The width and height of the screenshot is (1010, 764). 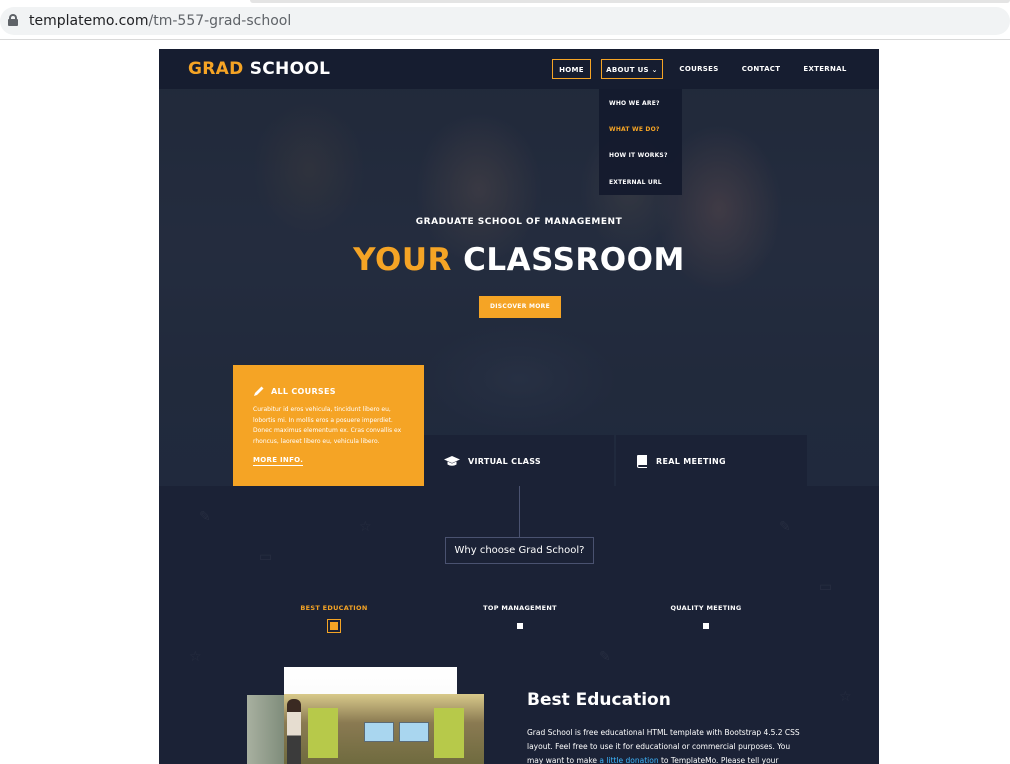 What do you see at coordinates (634, 103) in the screenshot?
I see `dropdown-item-who-we-are: WHO WE ARE?` at bounding box center [634, 103].